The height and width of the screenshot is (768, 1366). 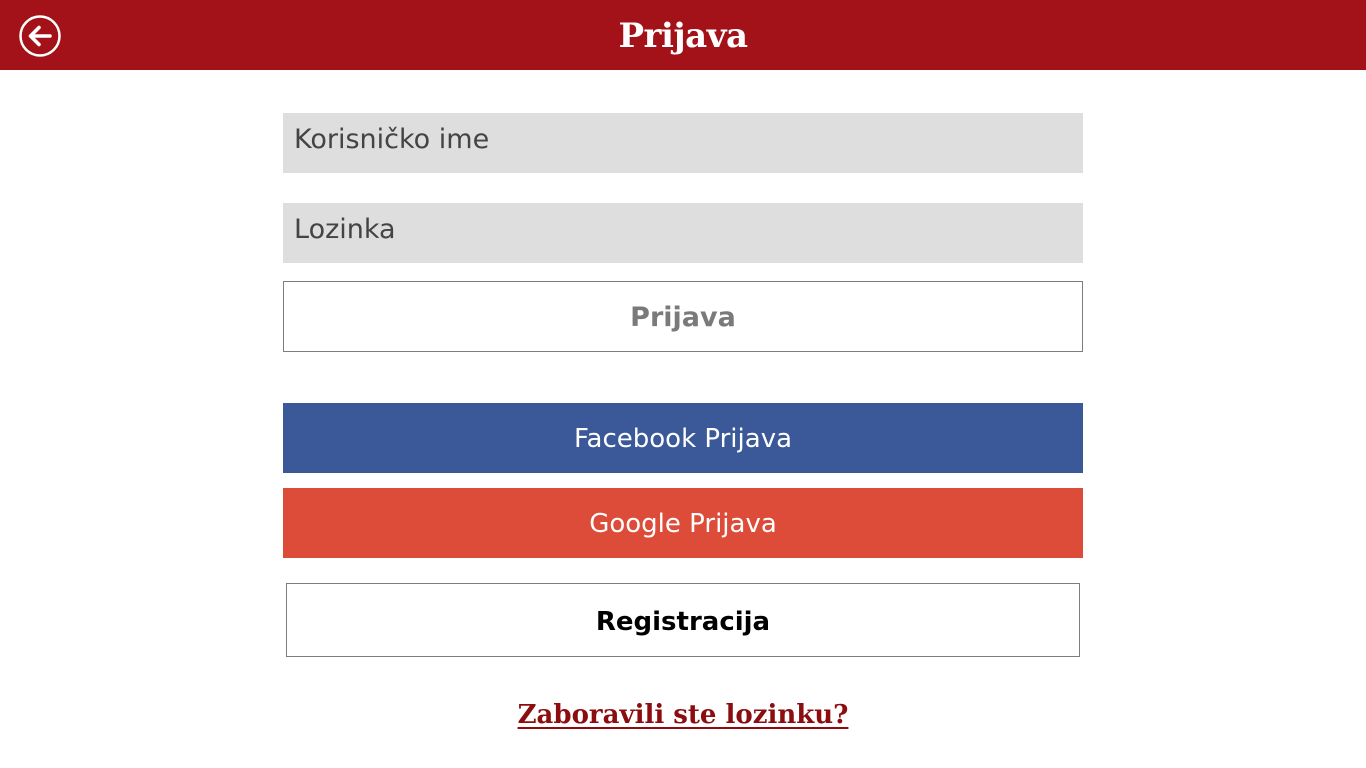 I want to click on app-header: Prijava, so click(x=683, y=35).